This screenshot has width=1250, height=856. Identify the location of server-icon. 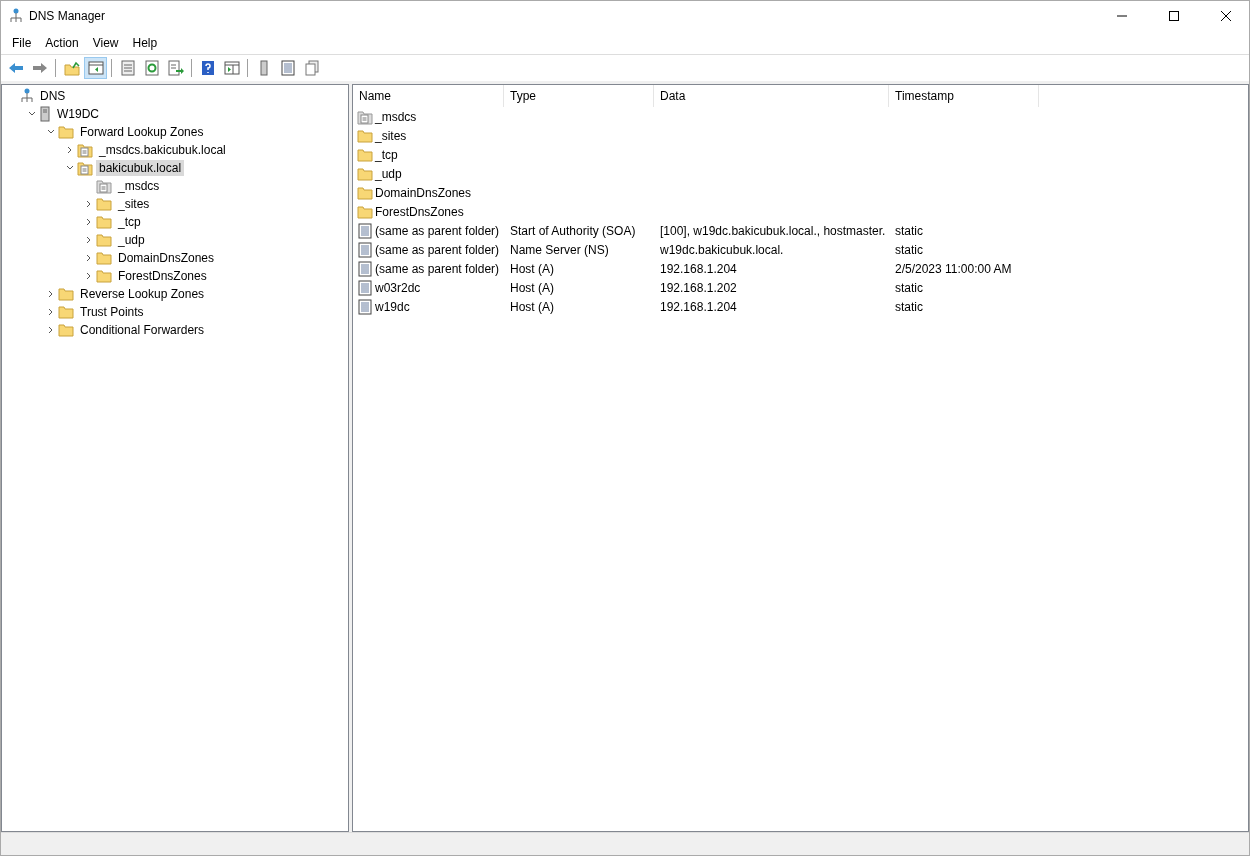
(45, 114).